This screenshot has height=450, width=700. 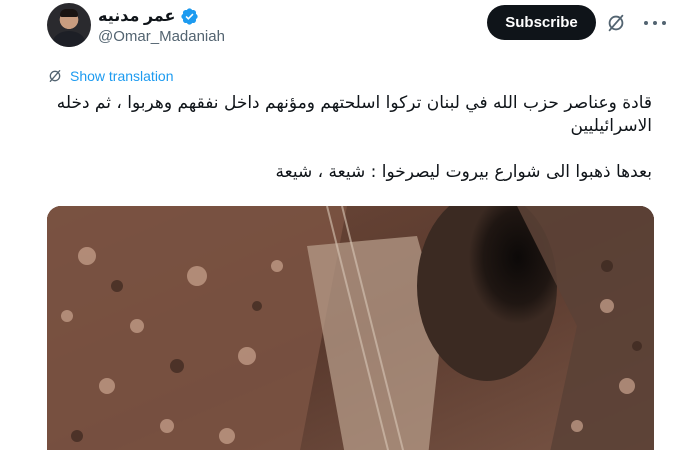 I want to click on grok-icon, so click(x=616, y=23).